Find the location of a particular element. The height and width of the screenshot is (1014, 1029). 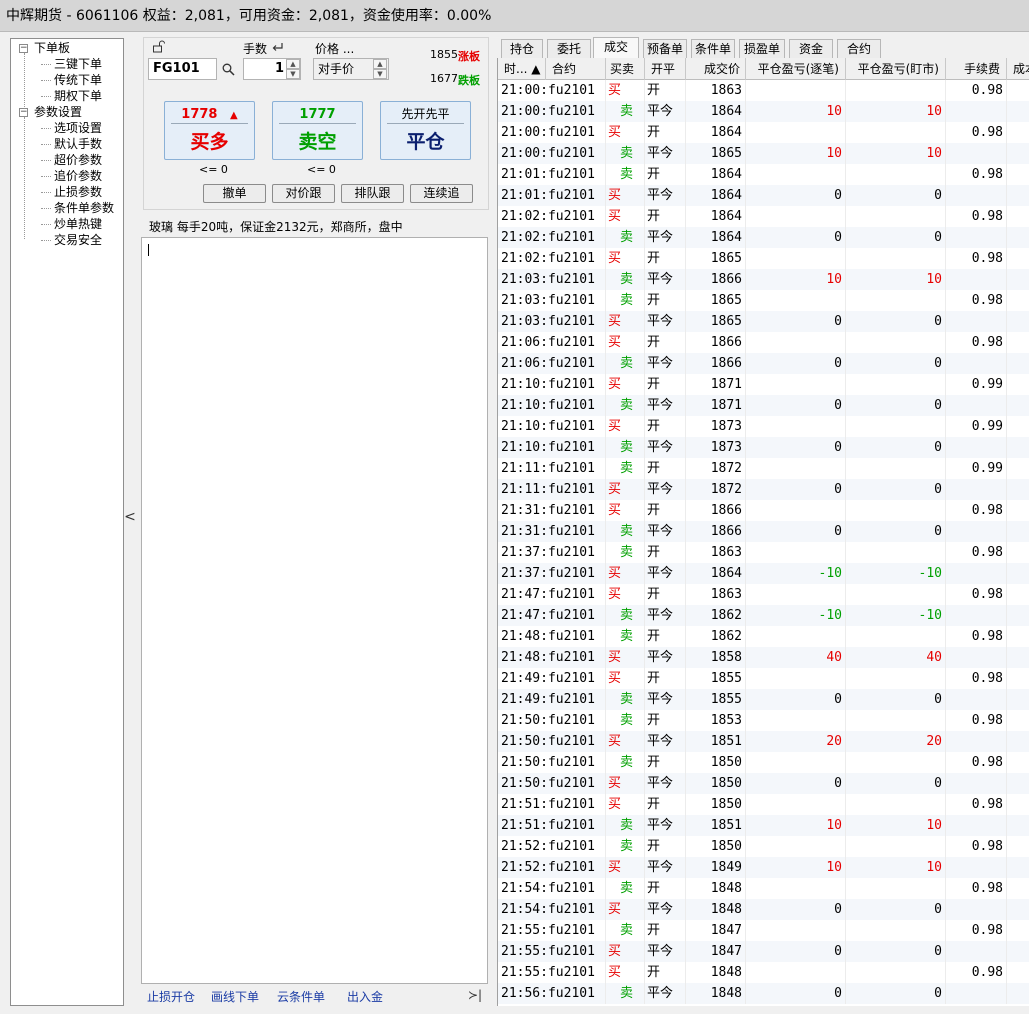

table-row: 21:06:fu2101 买 开 1866 0.98 is located at coordinates (763, 342).